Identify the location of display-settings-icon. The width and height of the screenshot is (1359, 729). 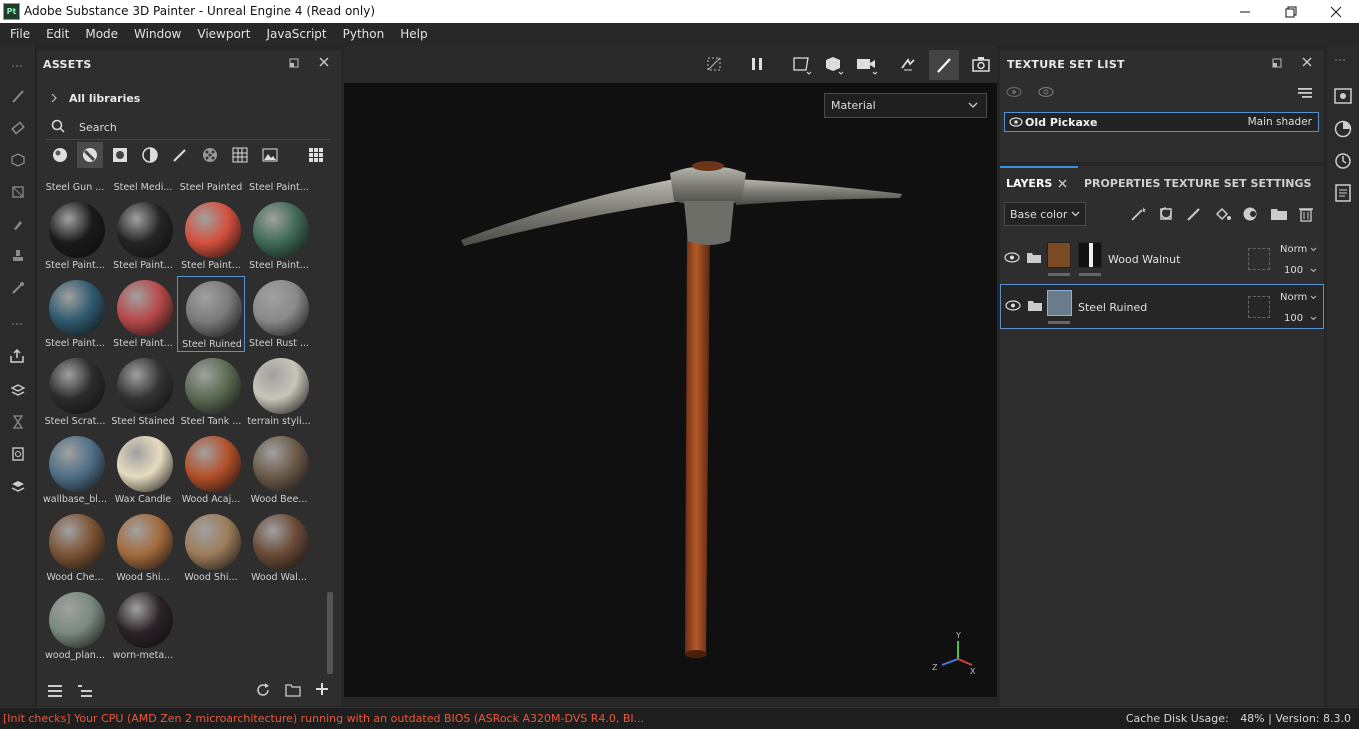
(18, 454).